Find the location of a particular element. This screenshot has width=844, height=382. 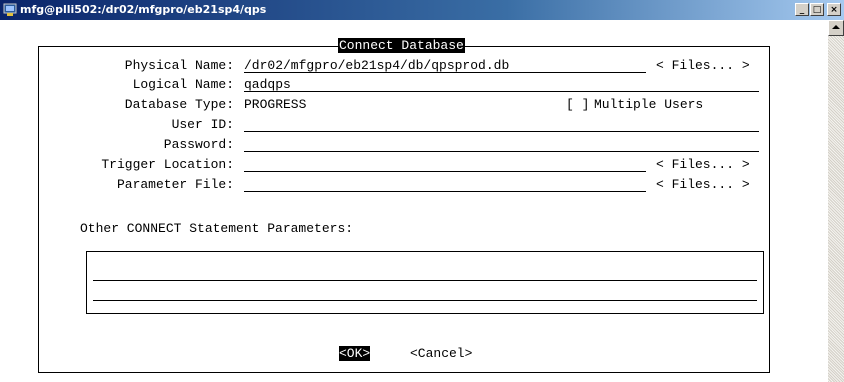

terminal-app-icon is located at coordinates (10, 9).